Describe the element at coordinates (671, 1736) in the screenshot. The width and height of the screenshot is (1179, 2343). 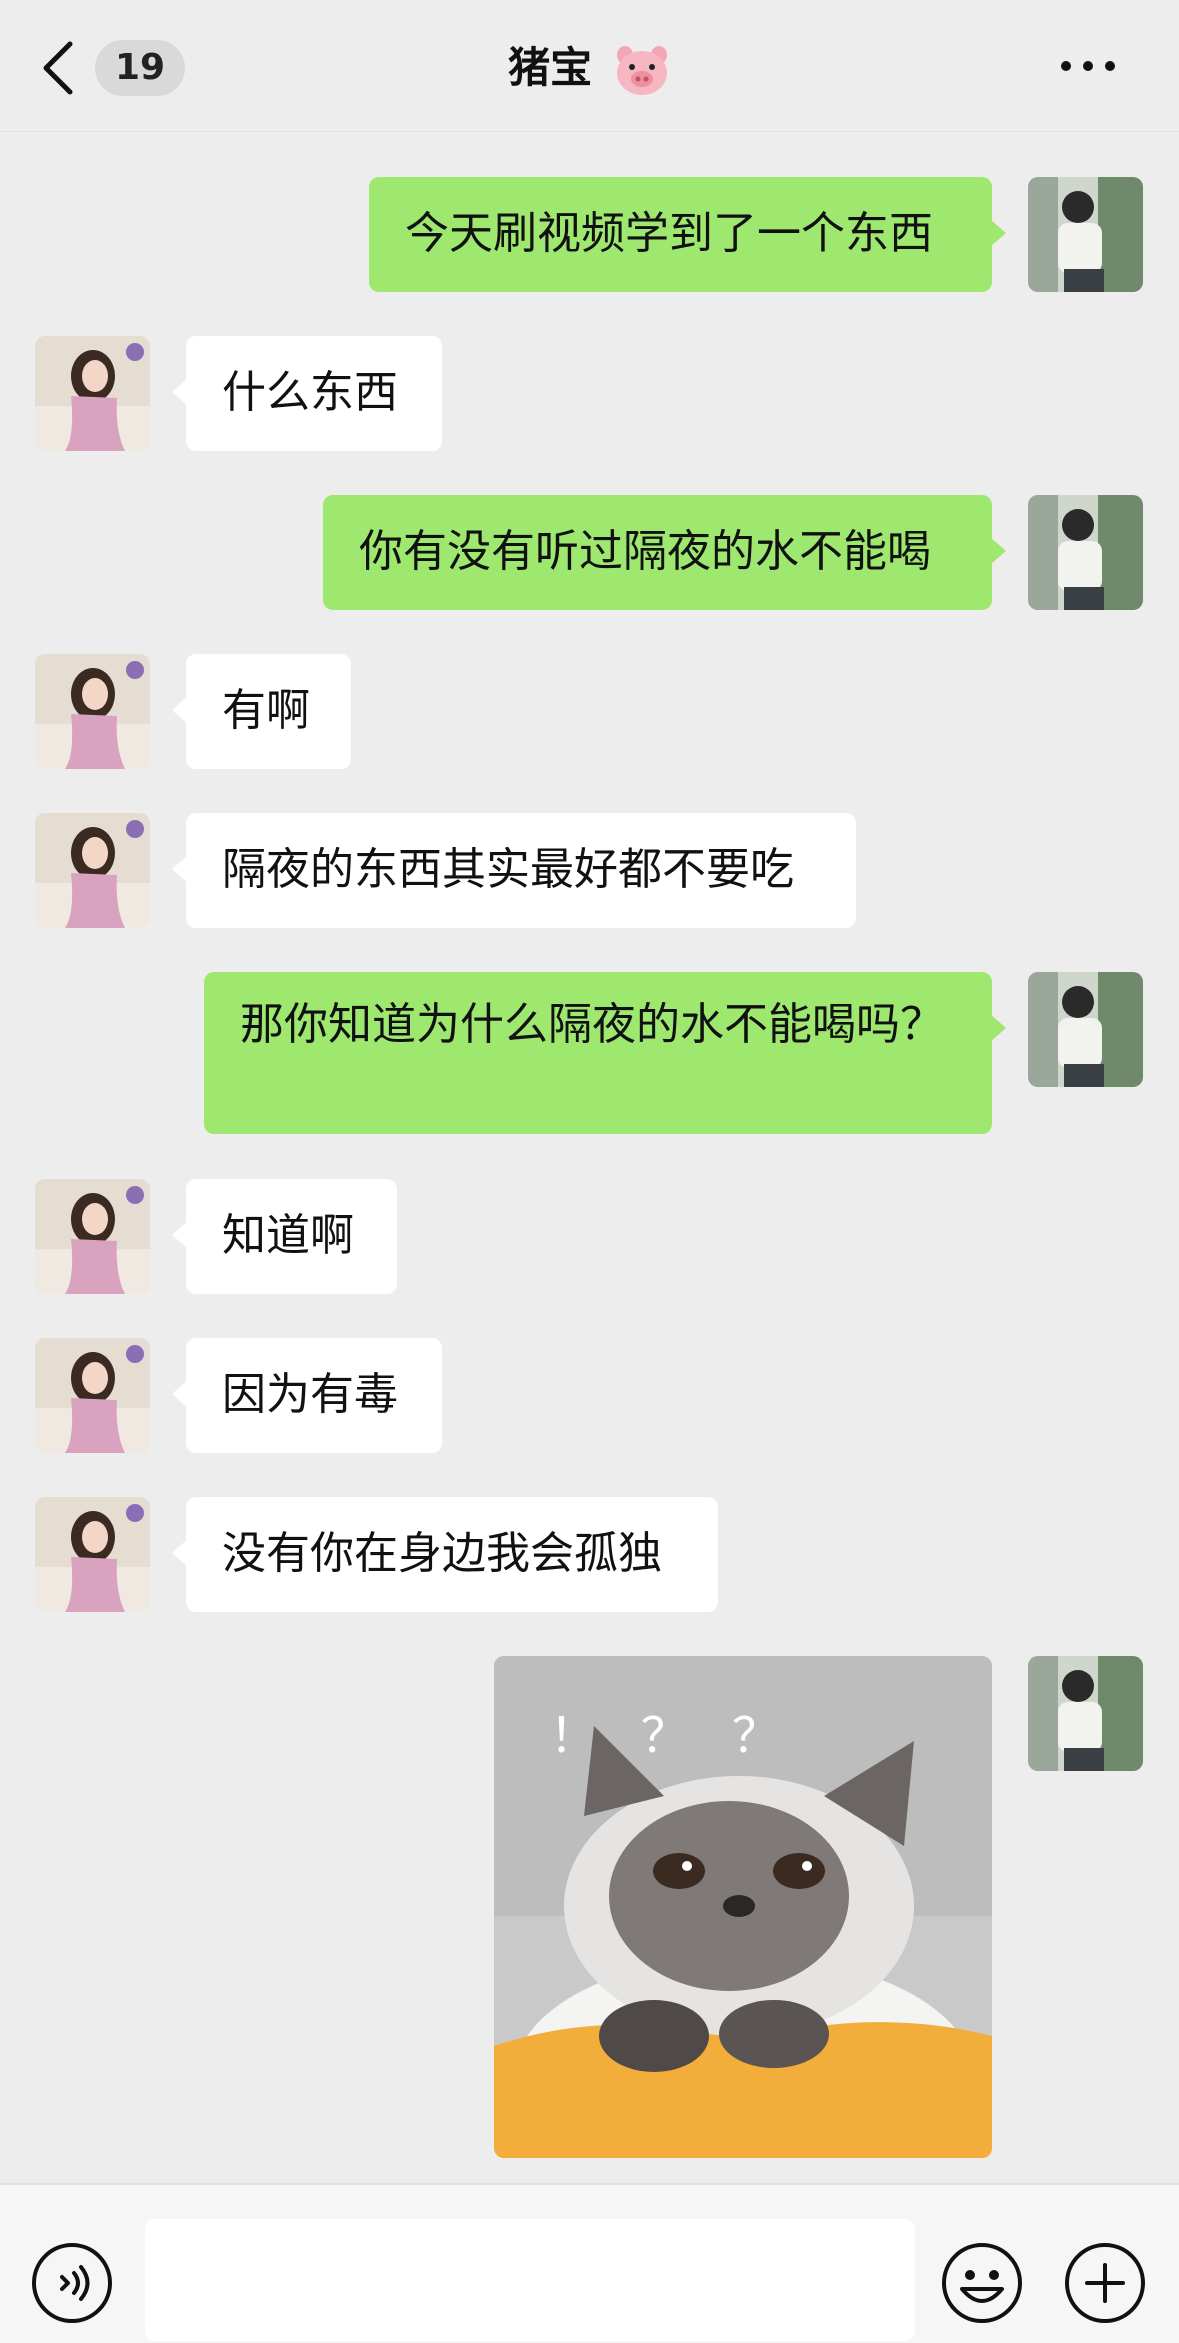
I see `sticker-caption: ！ ？ ？` at that location.